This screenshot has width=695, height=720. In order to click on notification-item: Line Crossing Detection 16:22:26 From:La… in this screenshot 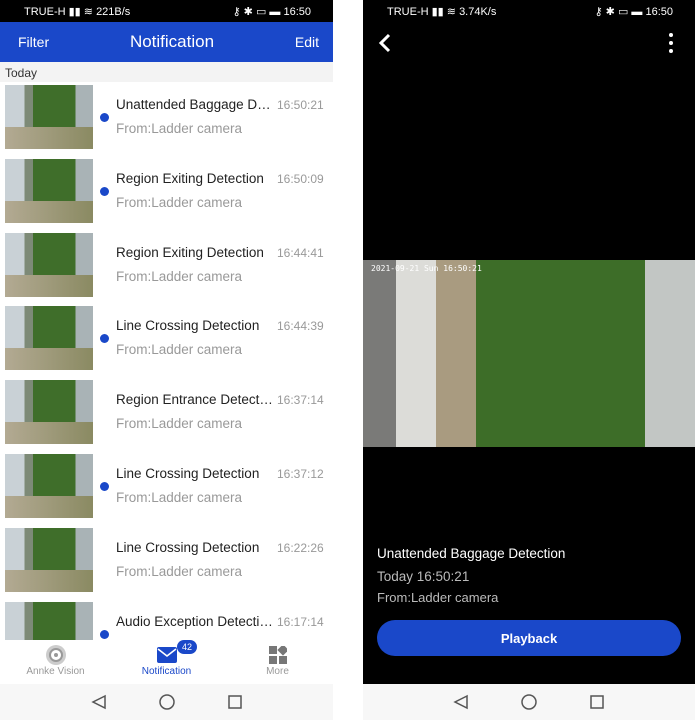, I will do `click(166, 562)`.